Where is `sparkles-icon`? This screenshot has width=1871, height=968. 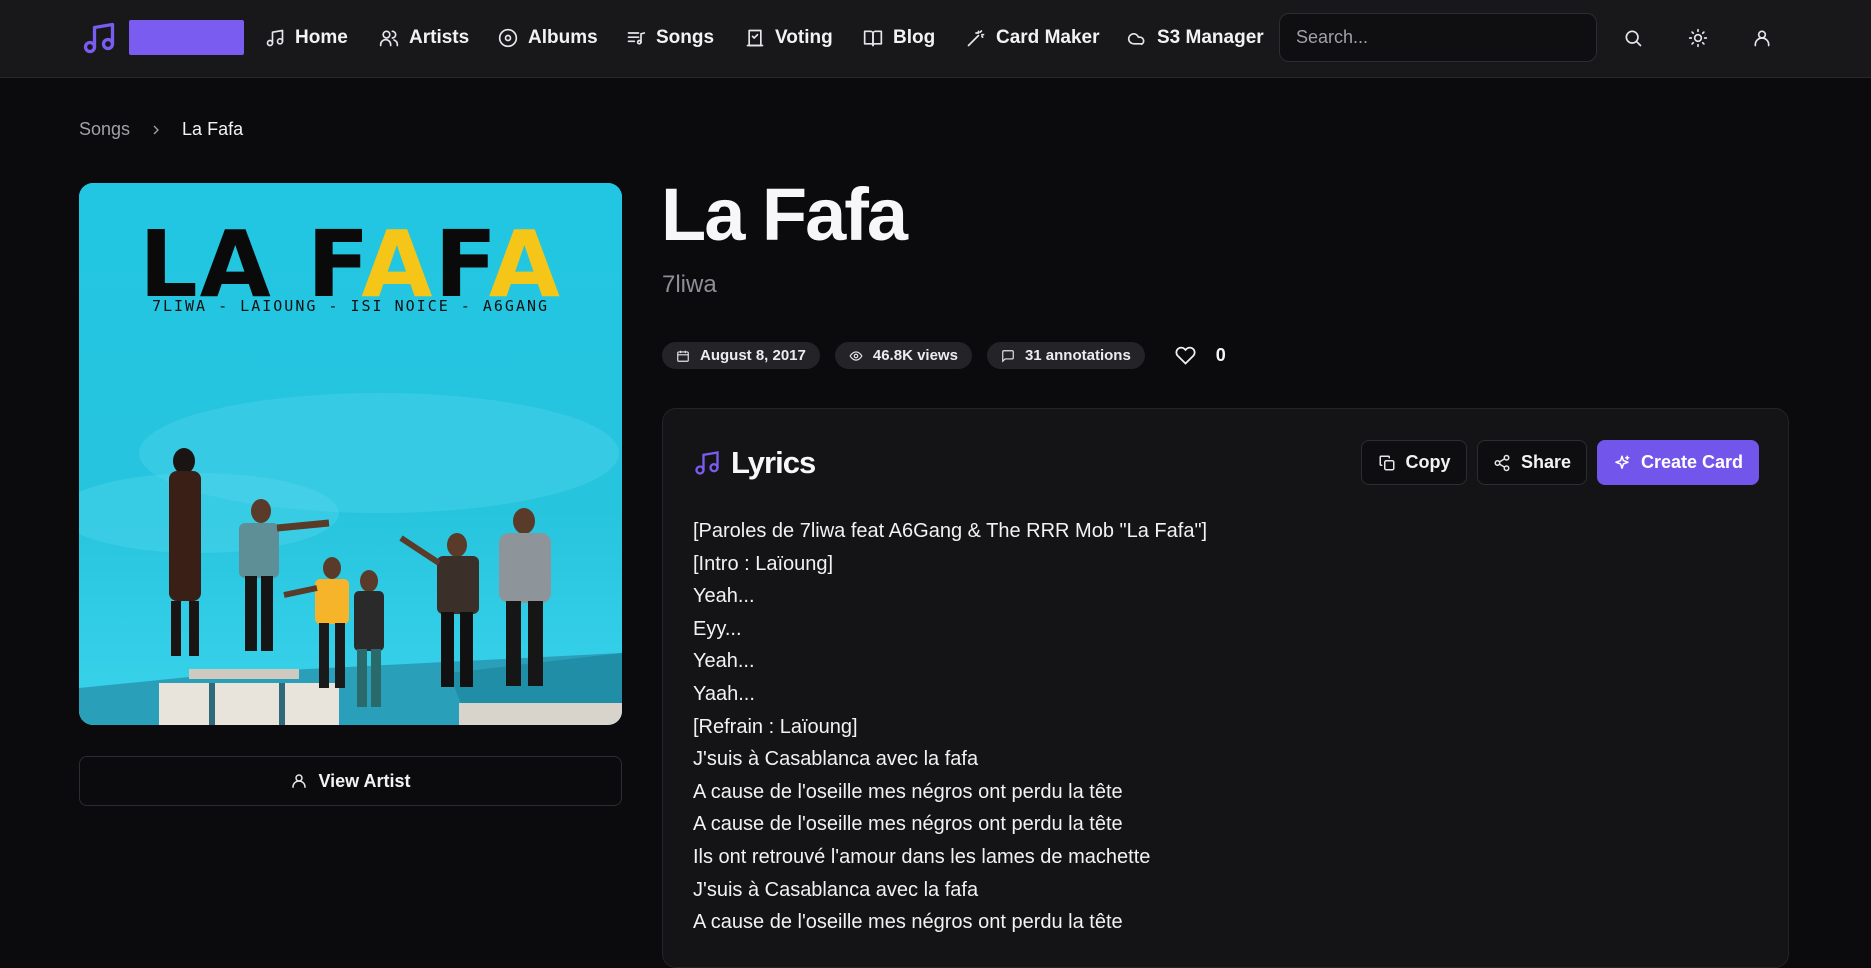 sparkles-icon is located at coordinates (1622, 462).